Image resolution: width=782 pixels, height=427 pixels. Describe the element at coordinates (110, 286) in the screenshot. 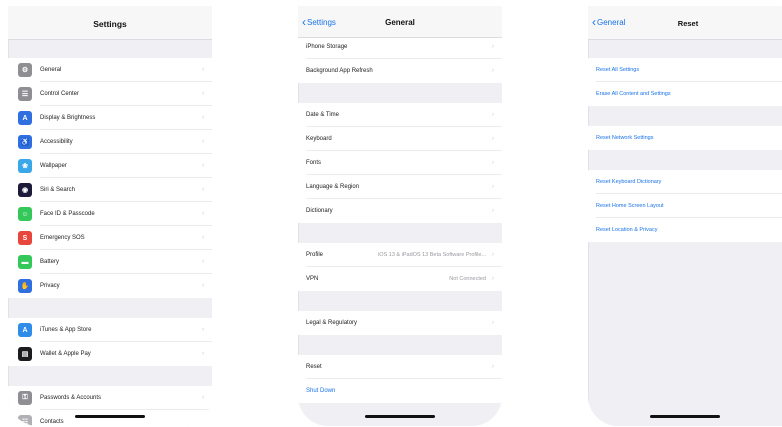

I see `row-privacy: ✋ Privacy ›` at that location.